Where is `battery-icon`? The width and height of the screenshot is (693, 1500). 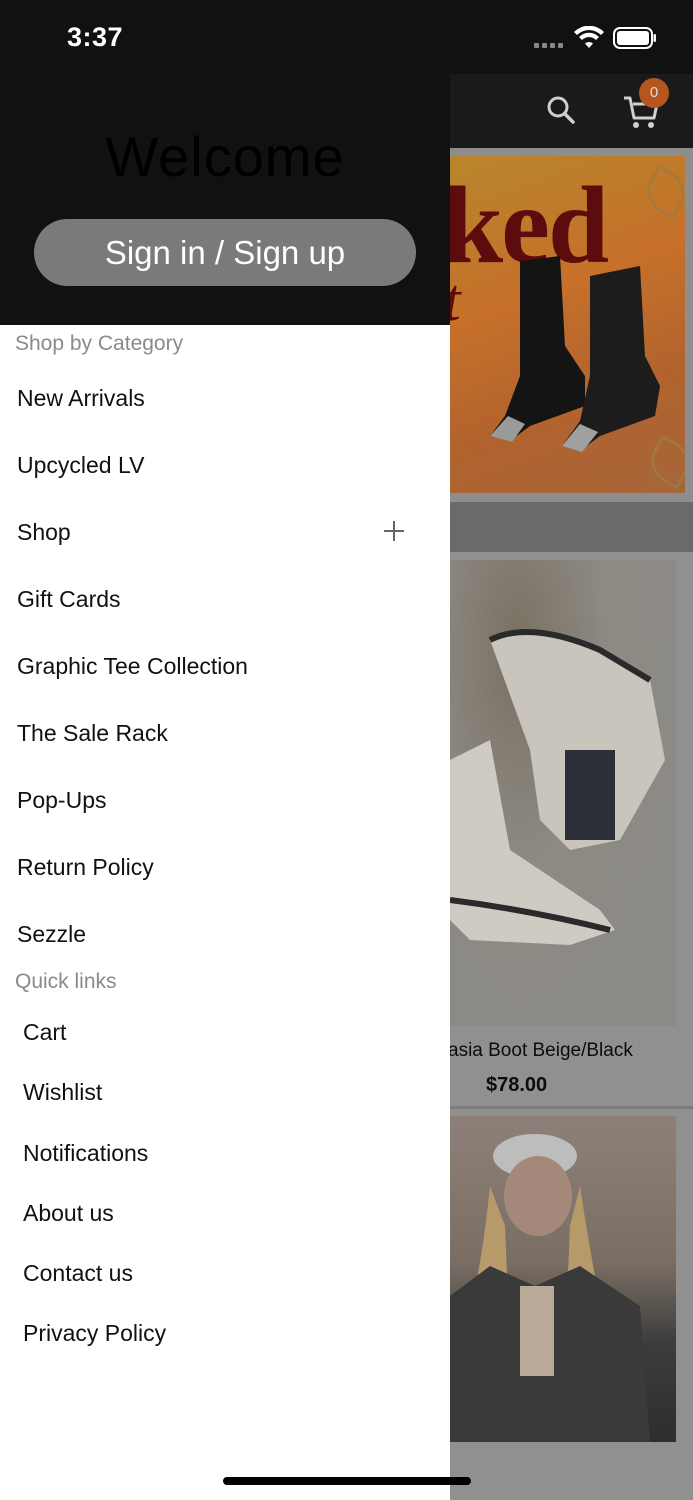
battery-icon is located at coordinates (634, 38).